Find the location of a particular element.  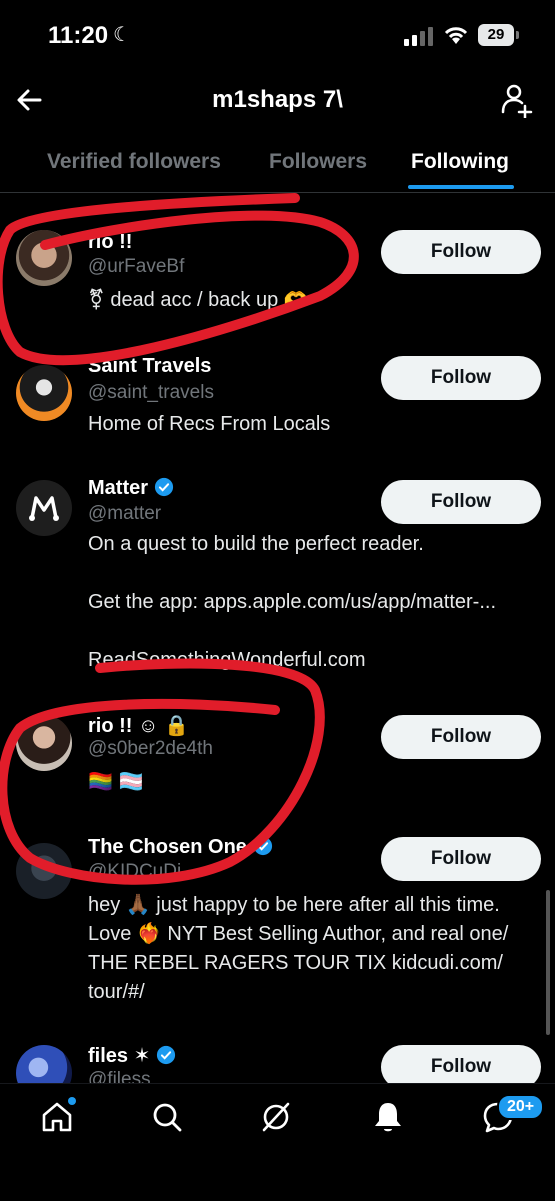

messages-badge: 20+ is located at coordinates (521, 1107).